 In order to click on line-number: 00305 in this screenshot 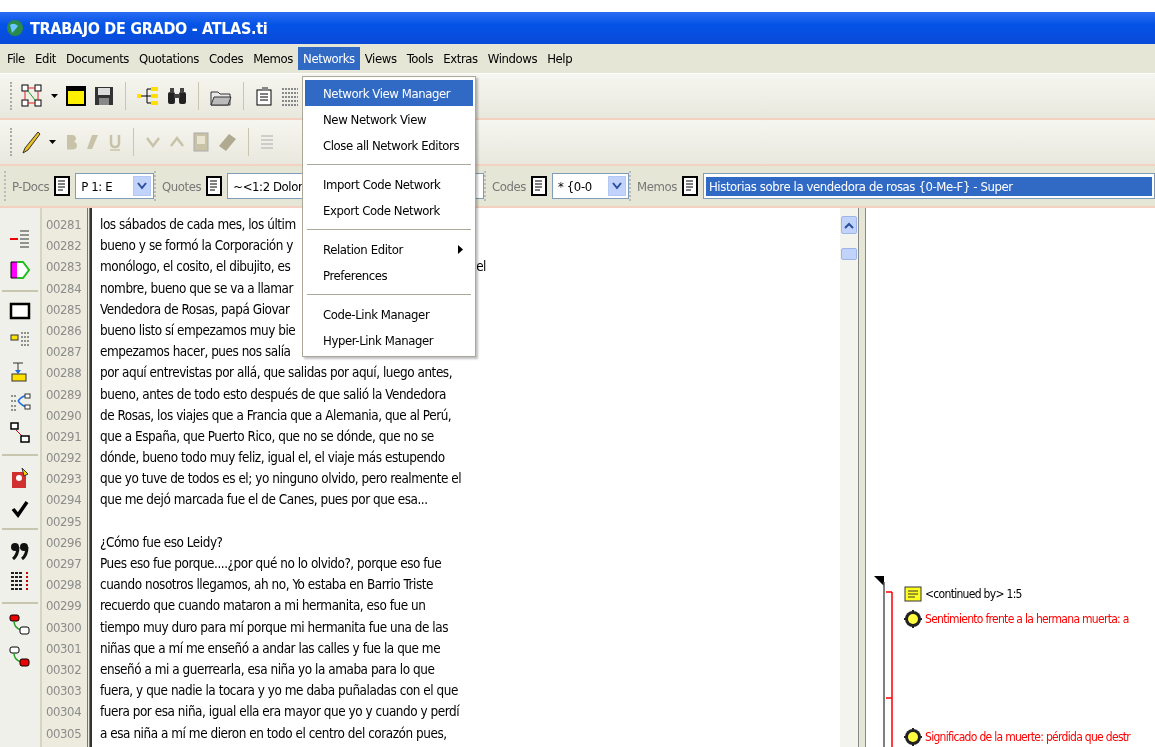, I will do `click(64, 733)`.